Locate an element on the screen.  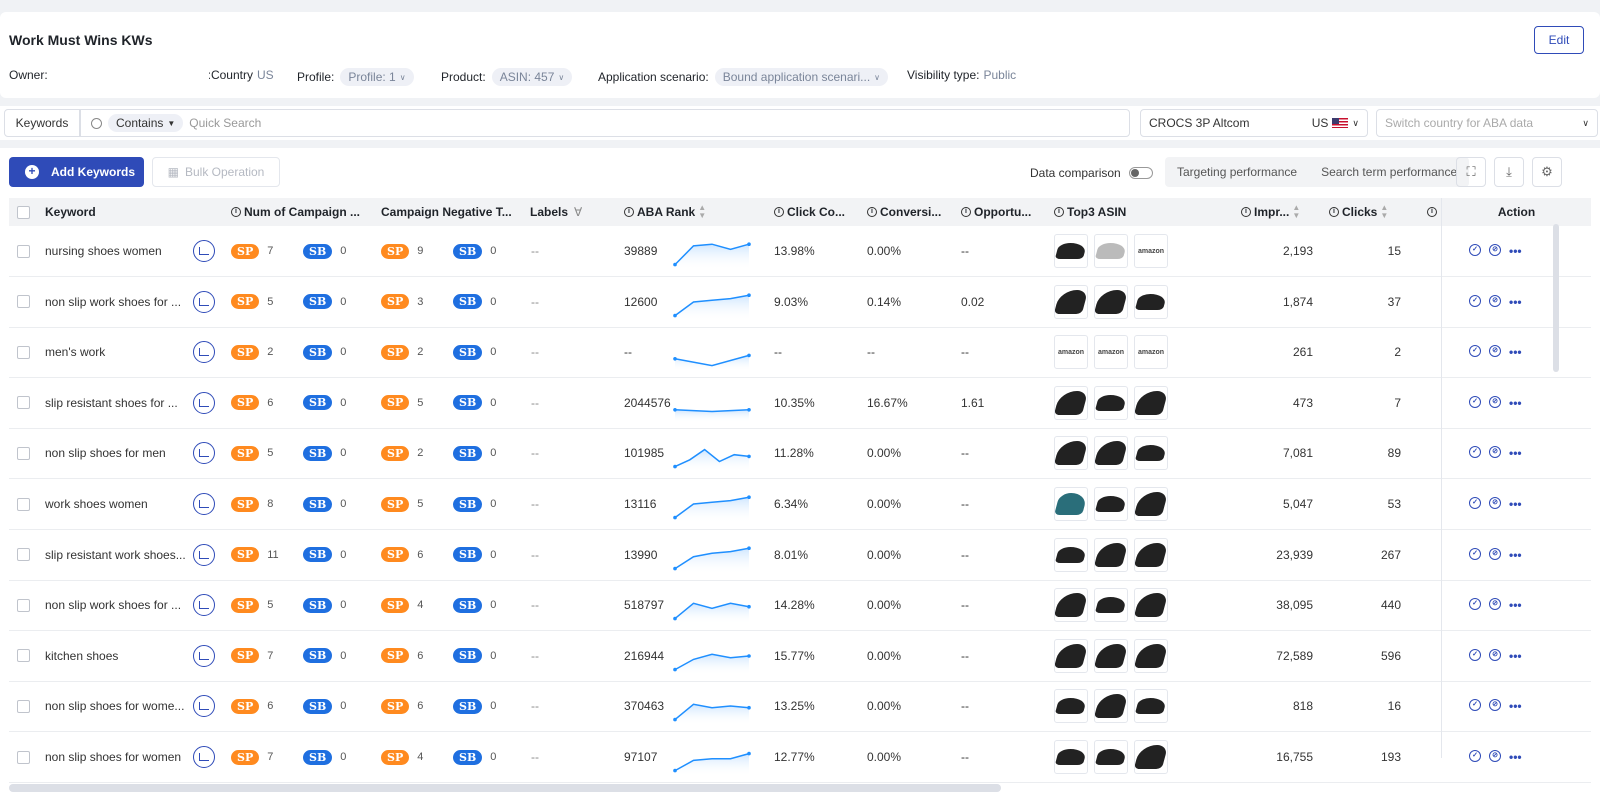
keywords-filter-tab: Keywords is located at coordinates (42, 123).